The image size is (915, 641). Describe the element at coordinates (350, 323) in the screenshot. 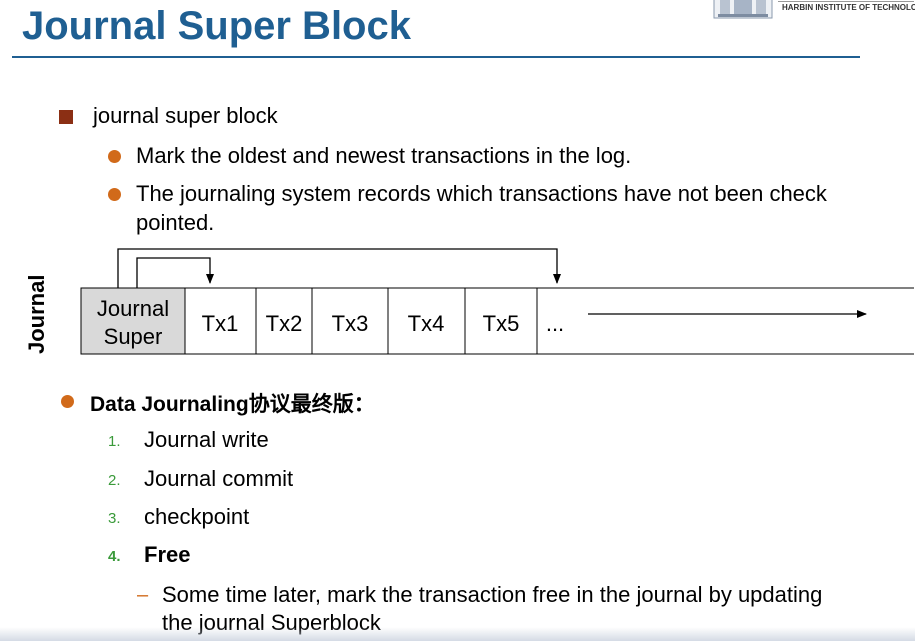

I see `tx3-label: Tx3` at that location.